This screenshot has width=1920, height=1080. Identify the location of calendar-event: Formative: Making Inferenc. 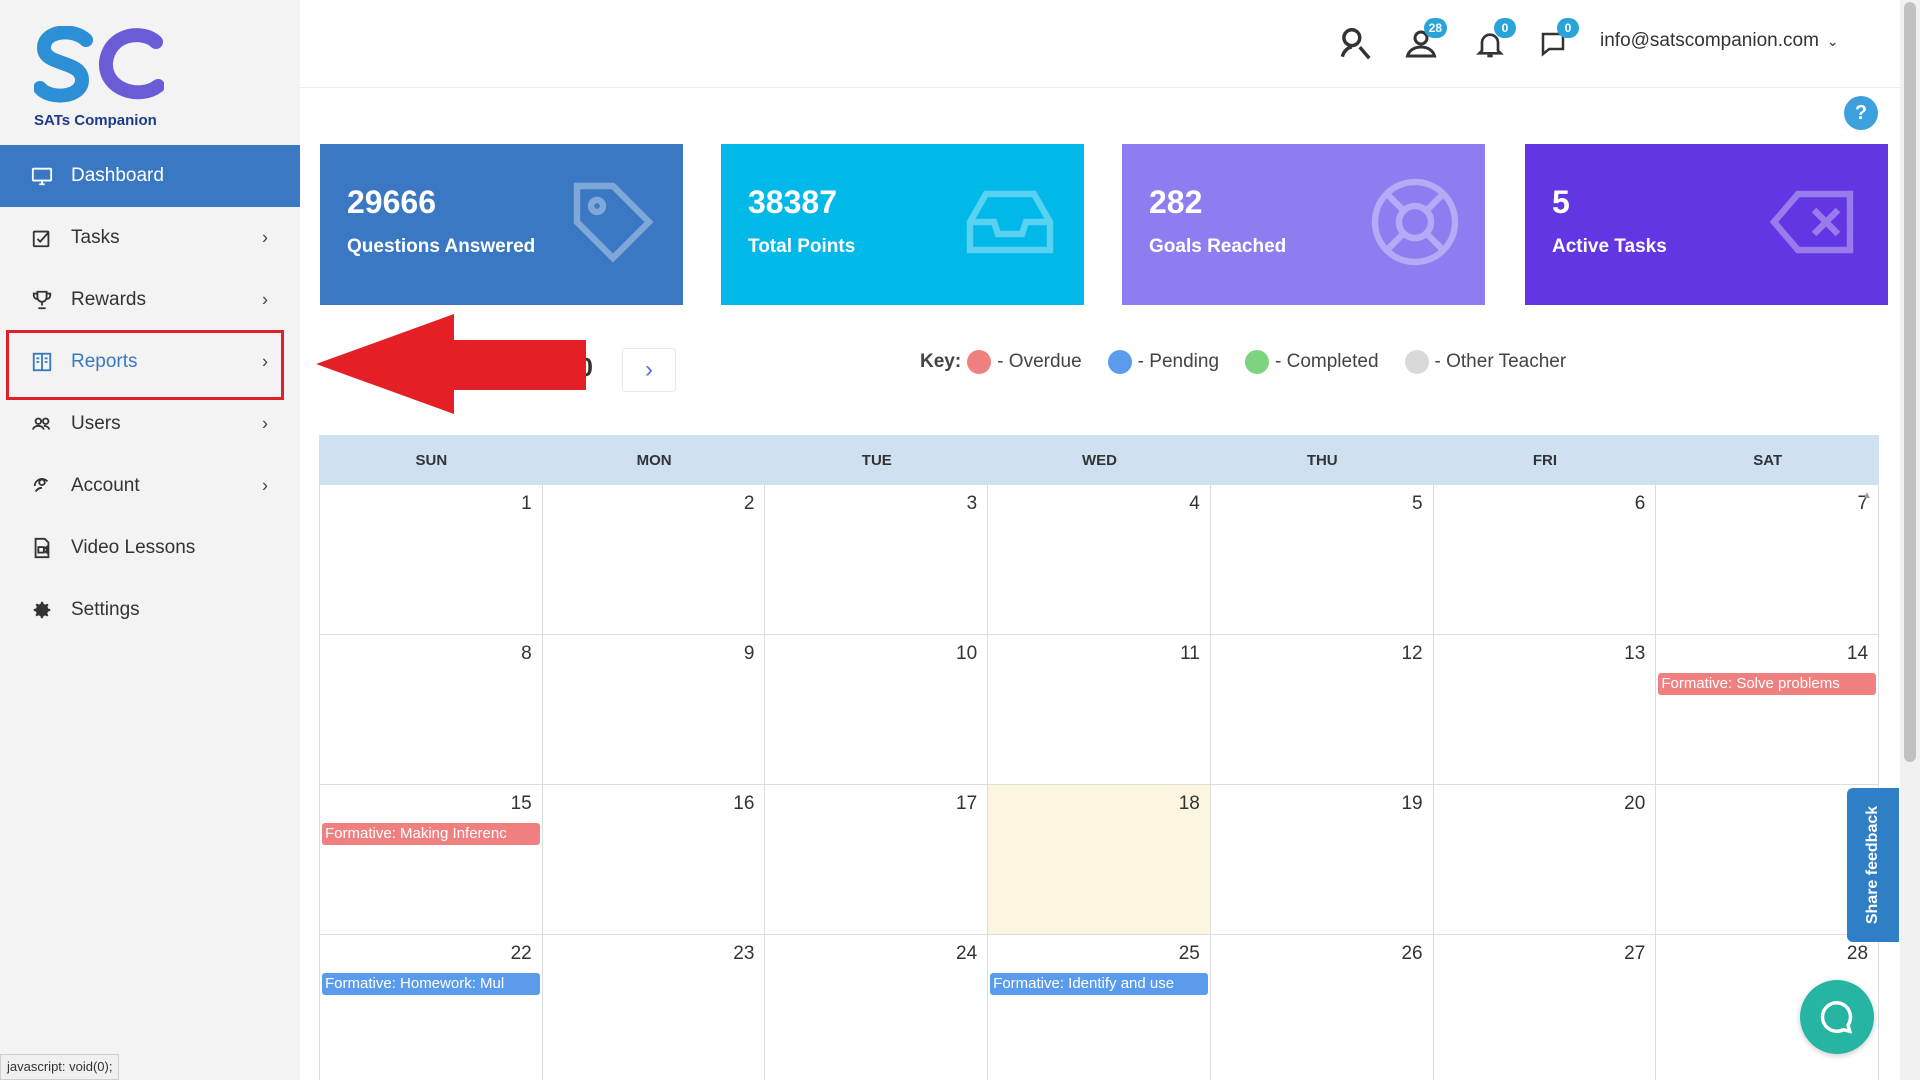
(431, 834).